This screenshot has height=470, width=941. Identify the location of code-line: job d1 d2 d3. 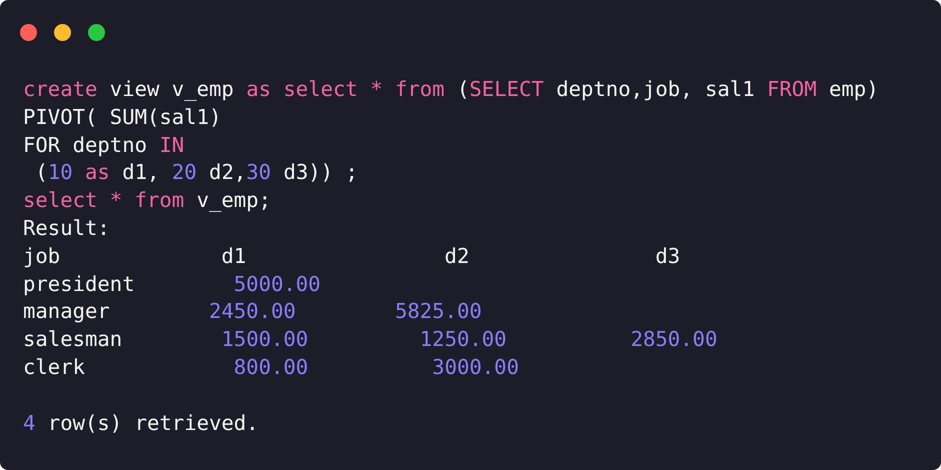
(351, 256).